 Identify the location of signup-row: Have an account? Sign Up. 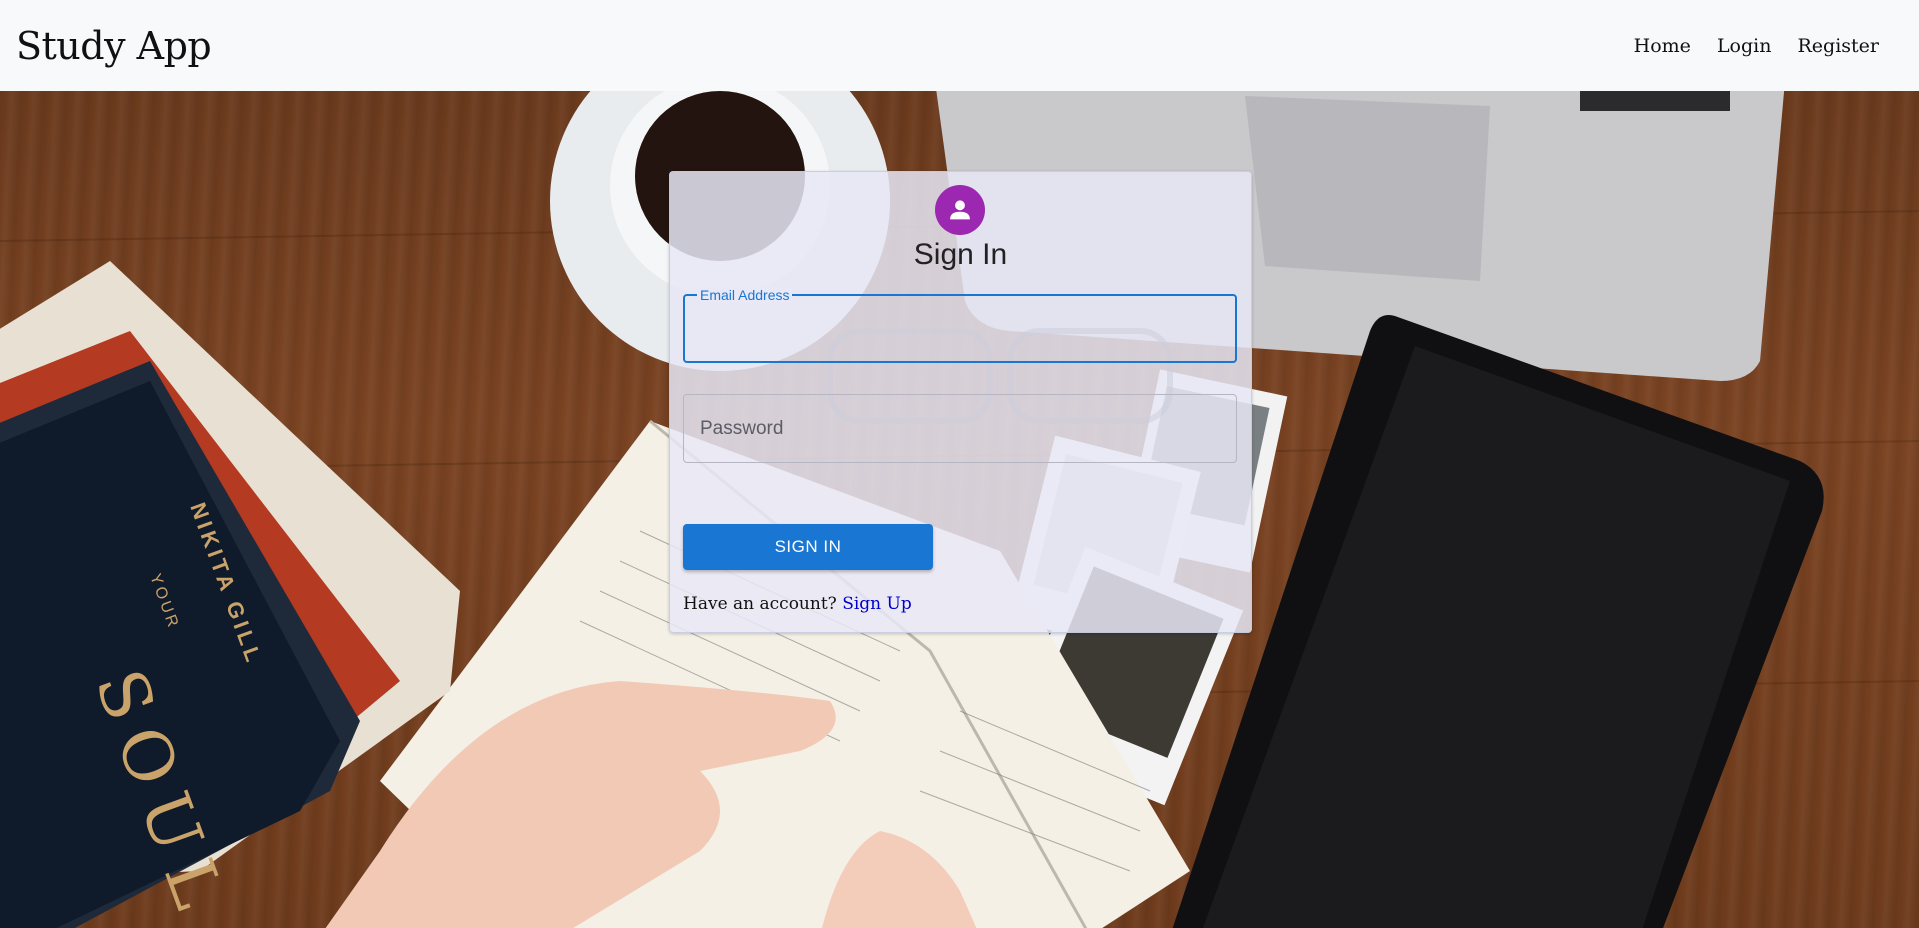
(797, 604).